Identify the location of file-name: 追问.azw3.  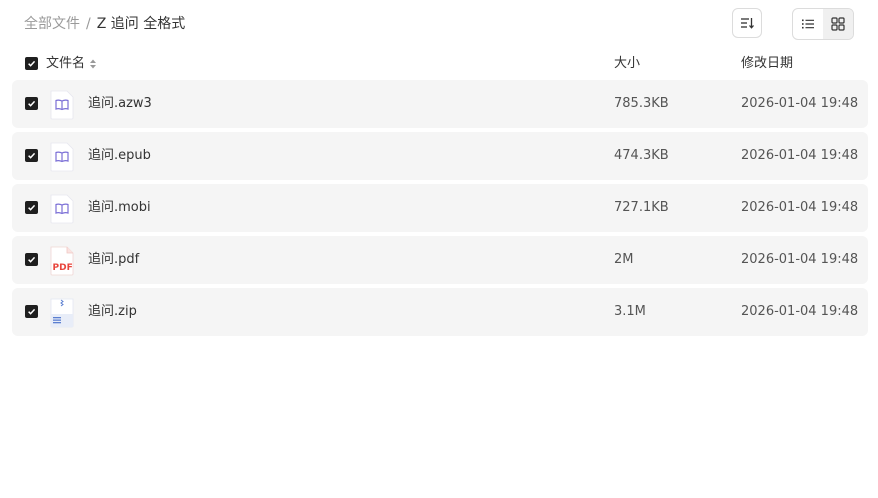
(120, 104).